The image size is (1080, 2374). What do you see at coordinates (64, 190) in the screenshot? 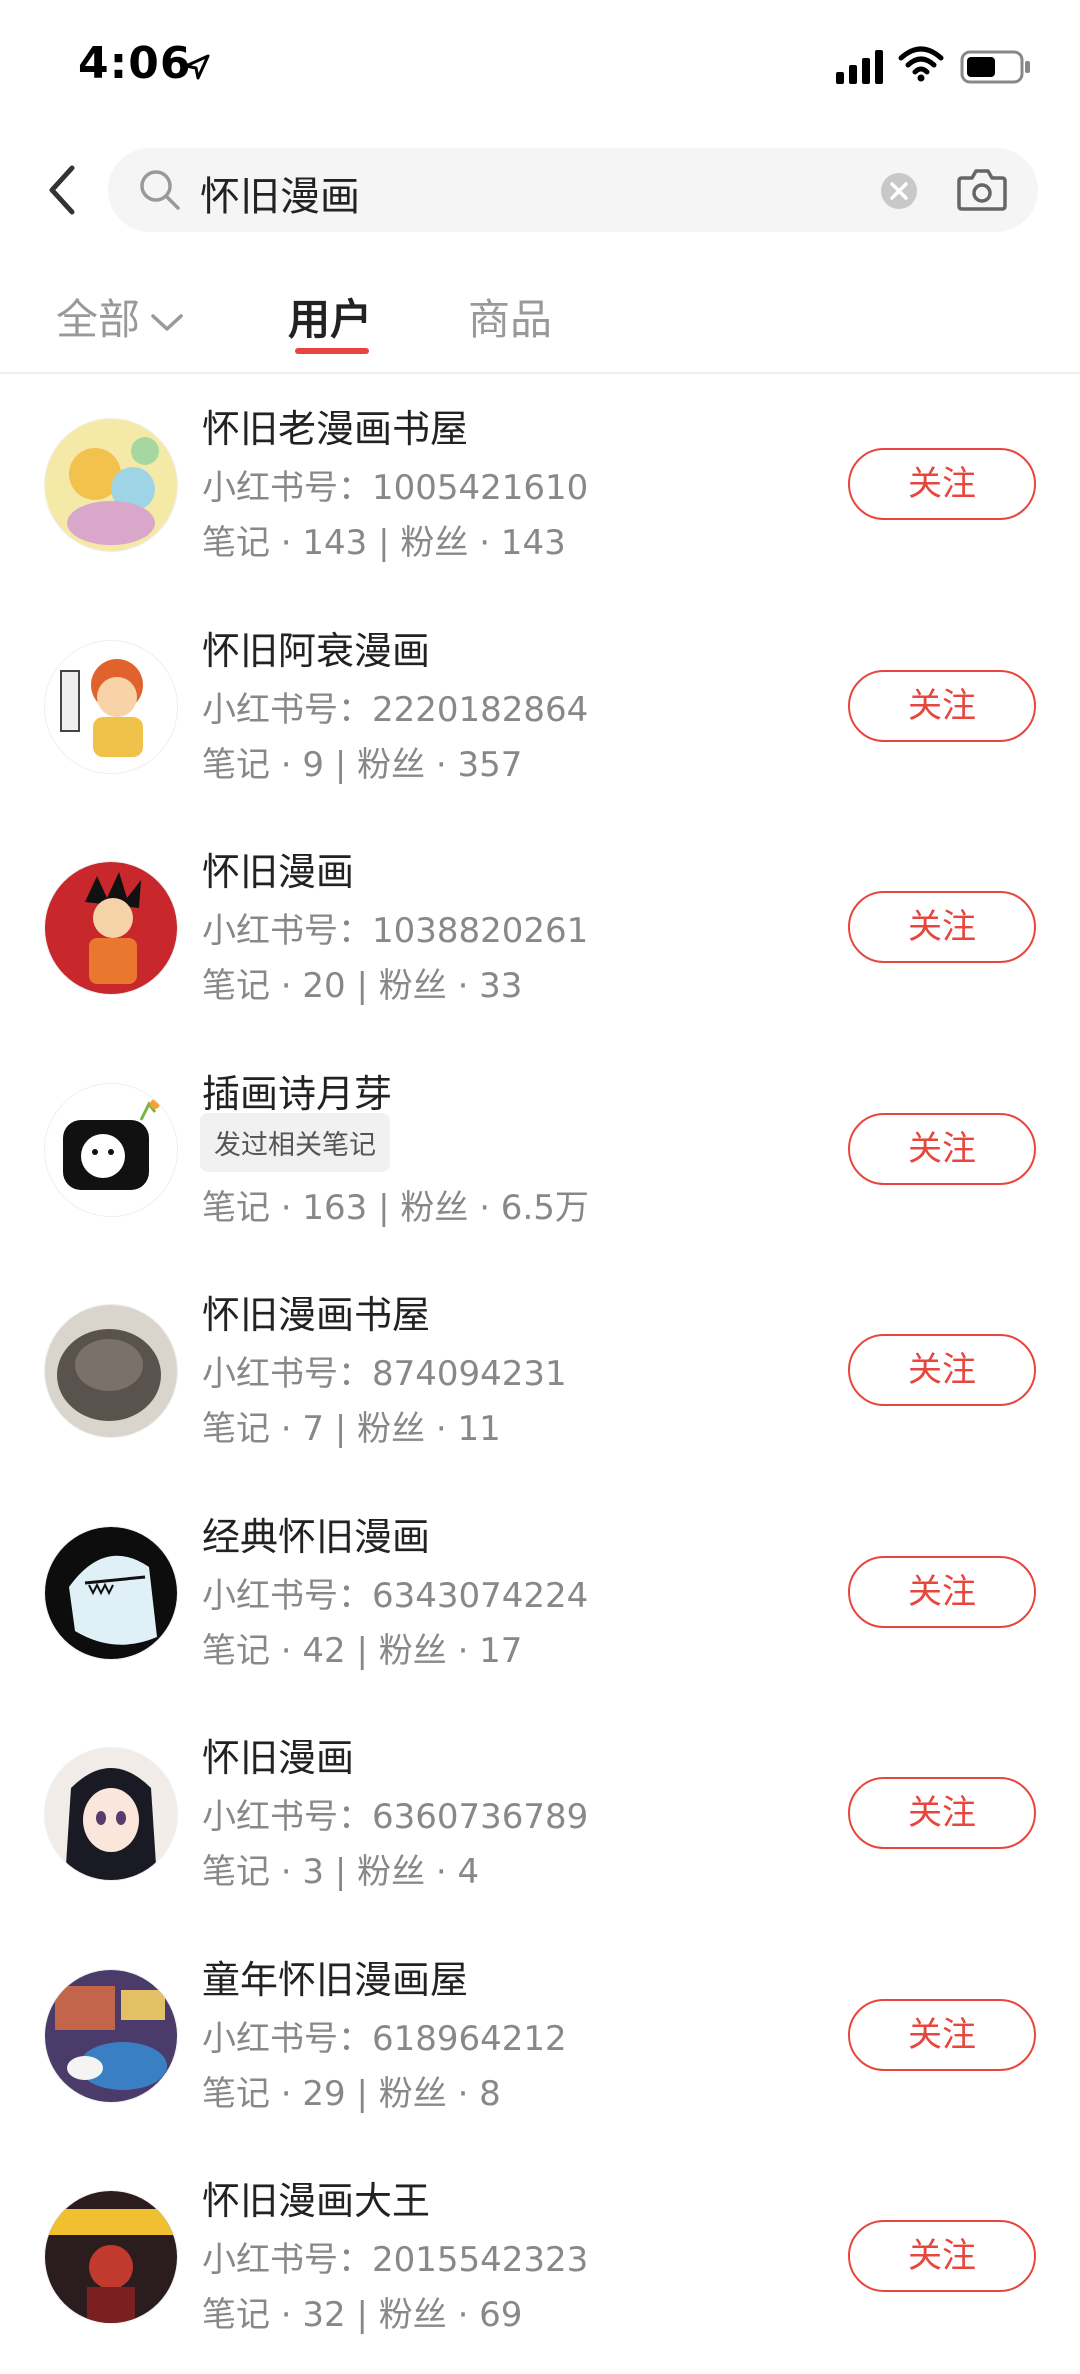
I see `back-arrow-icon` at bounding box center [64, 190].